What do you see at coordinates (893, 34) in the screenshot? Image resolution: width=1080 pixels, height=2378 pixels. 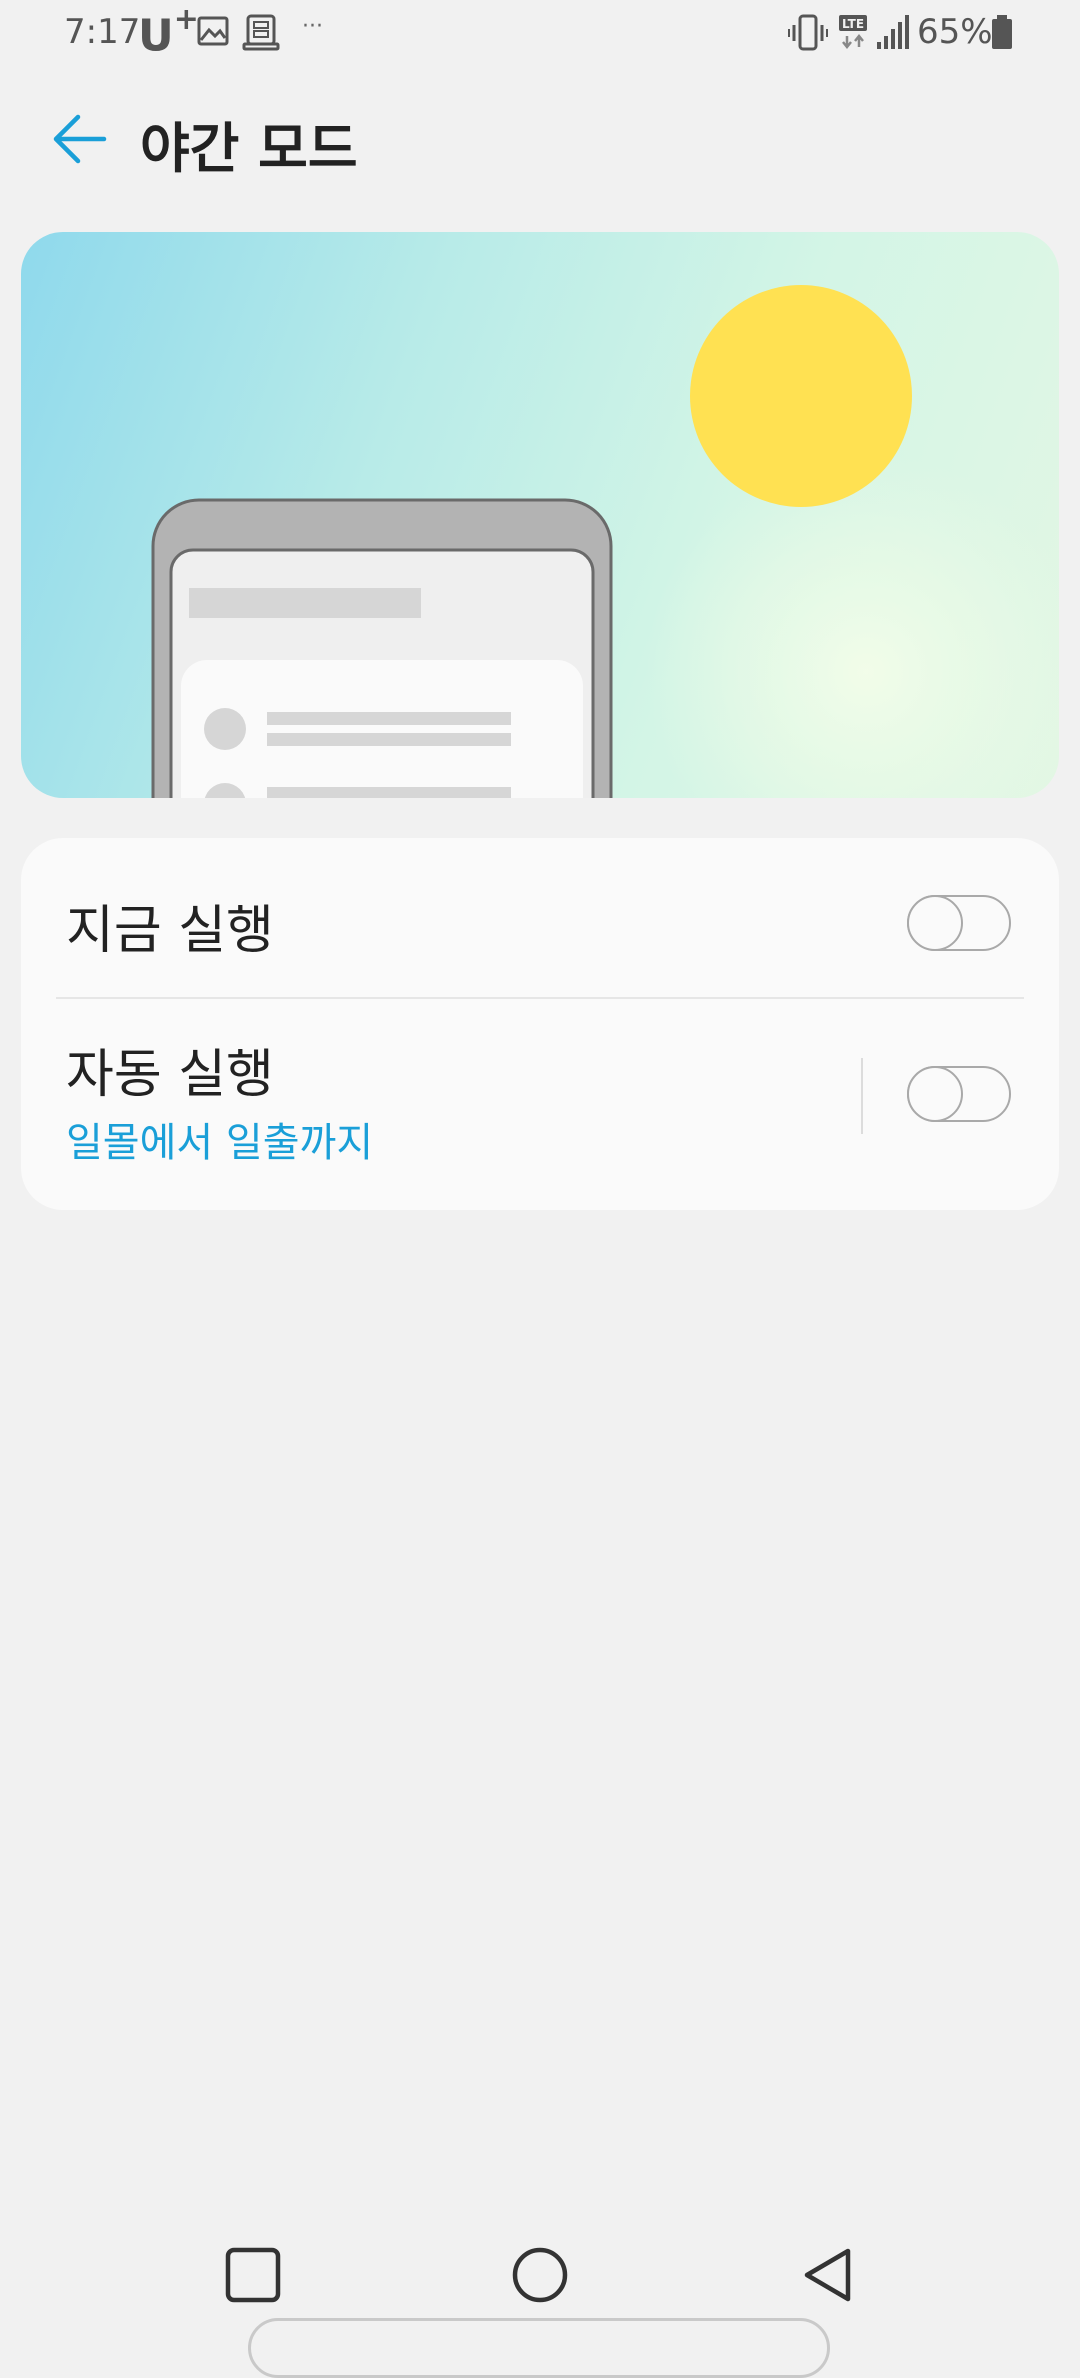 I see `signal-icon` at bounding box center [893, 34].